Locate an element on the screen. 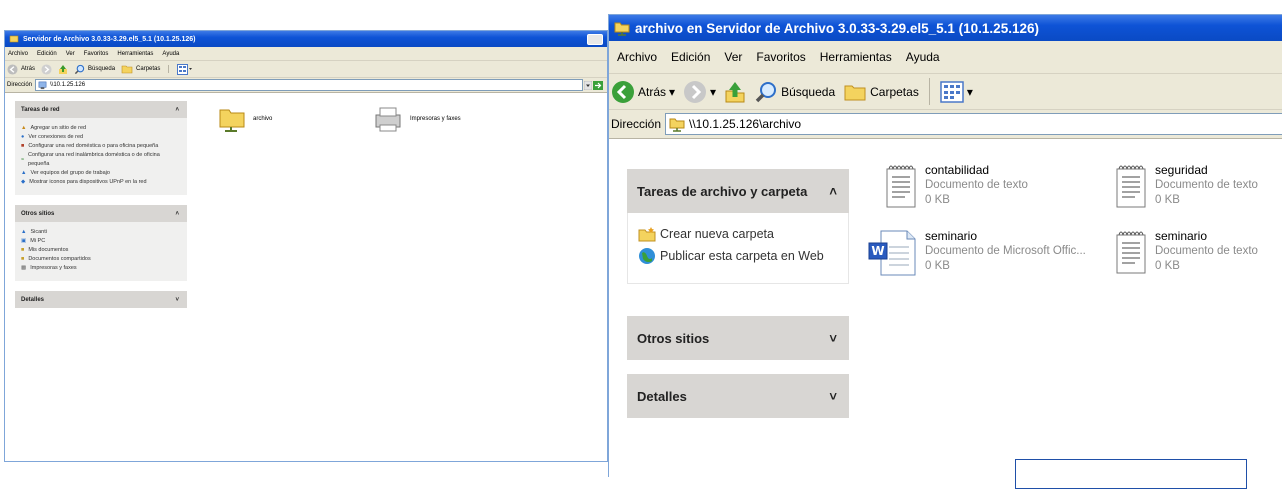 This screenshot has width=1282, height=489. file-tasks-title: Tareas de archivo y carpeta is located at coordinates (722, 191).